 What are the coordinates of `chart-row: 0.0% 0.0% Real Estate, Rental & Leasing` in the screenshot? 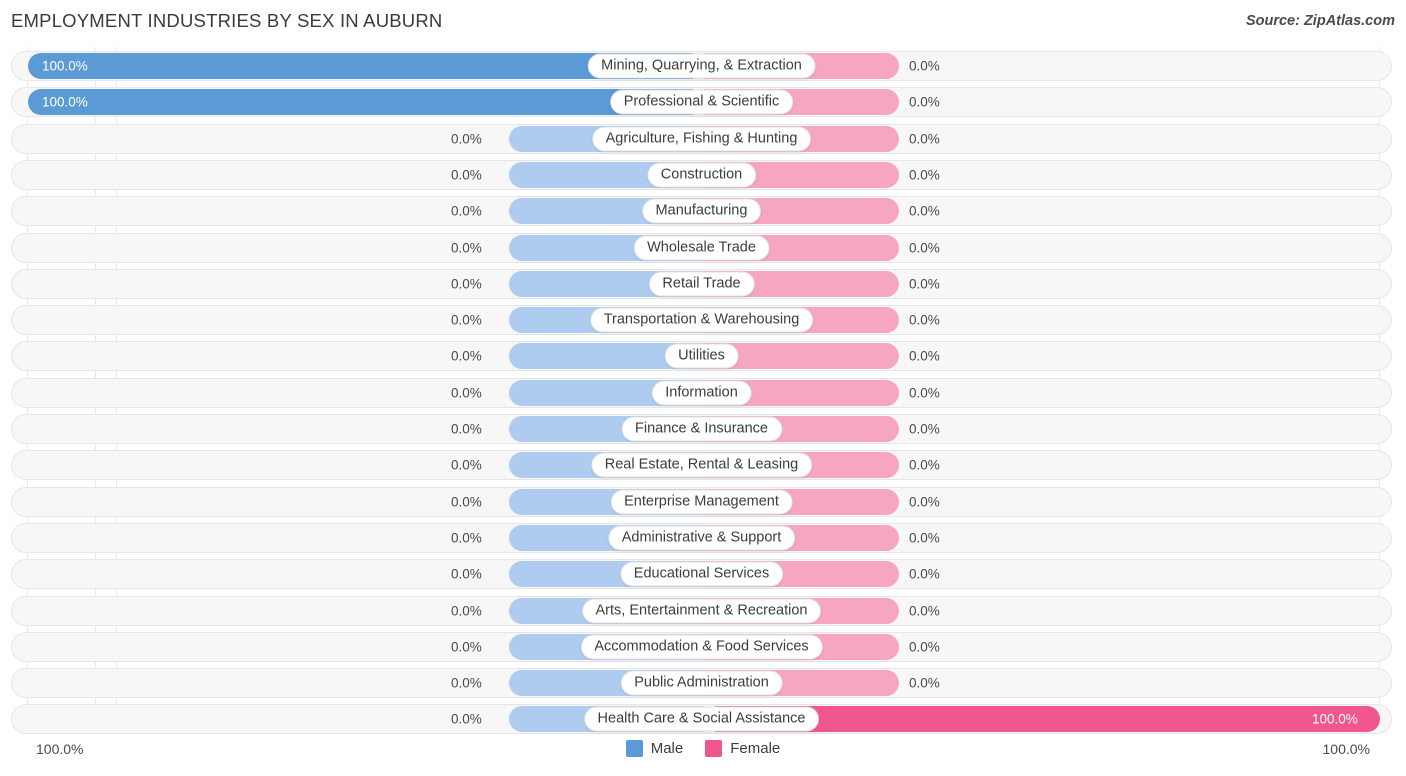 It's located at (701, 465).